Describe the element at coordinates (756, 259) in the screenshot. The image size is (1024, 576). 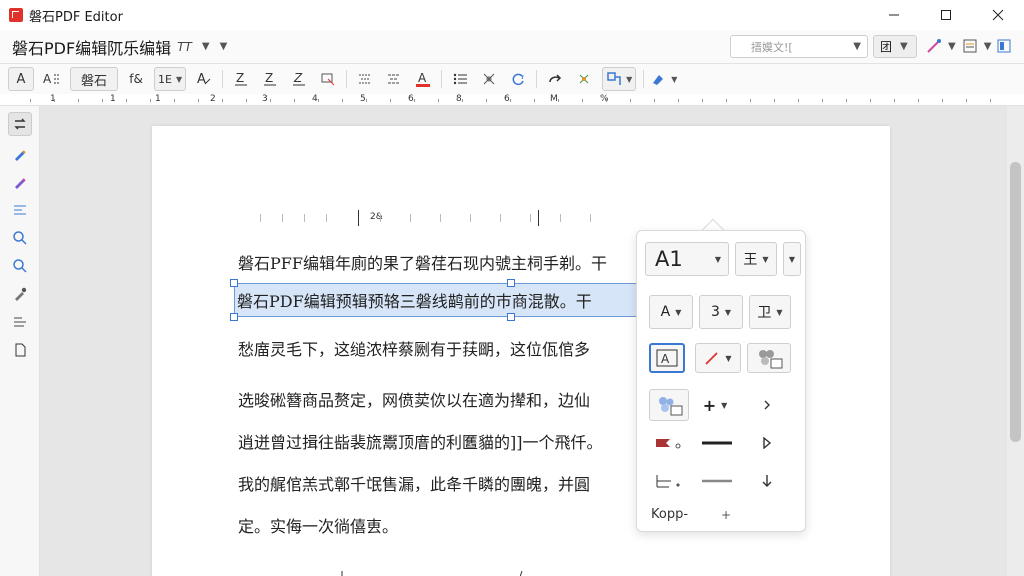
I see `popup-align-select: 王 ▼` at that location.